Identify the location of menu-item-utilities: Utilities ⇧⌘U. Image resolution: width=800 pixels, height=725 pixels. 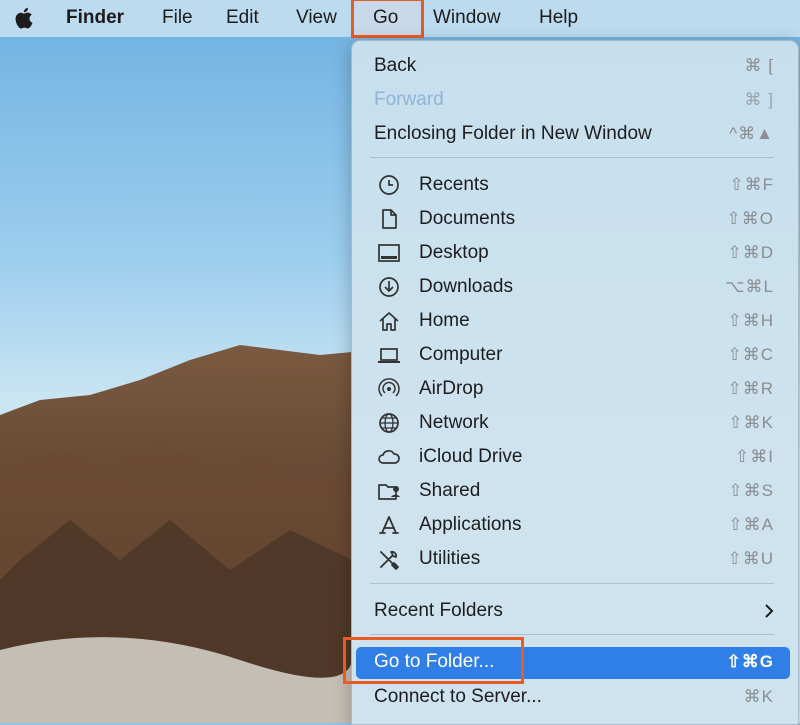
(575, 559).